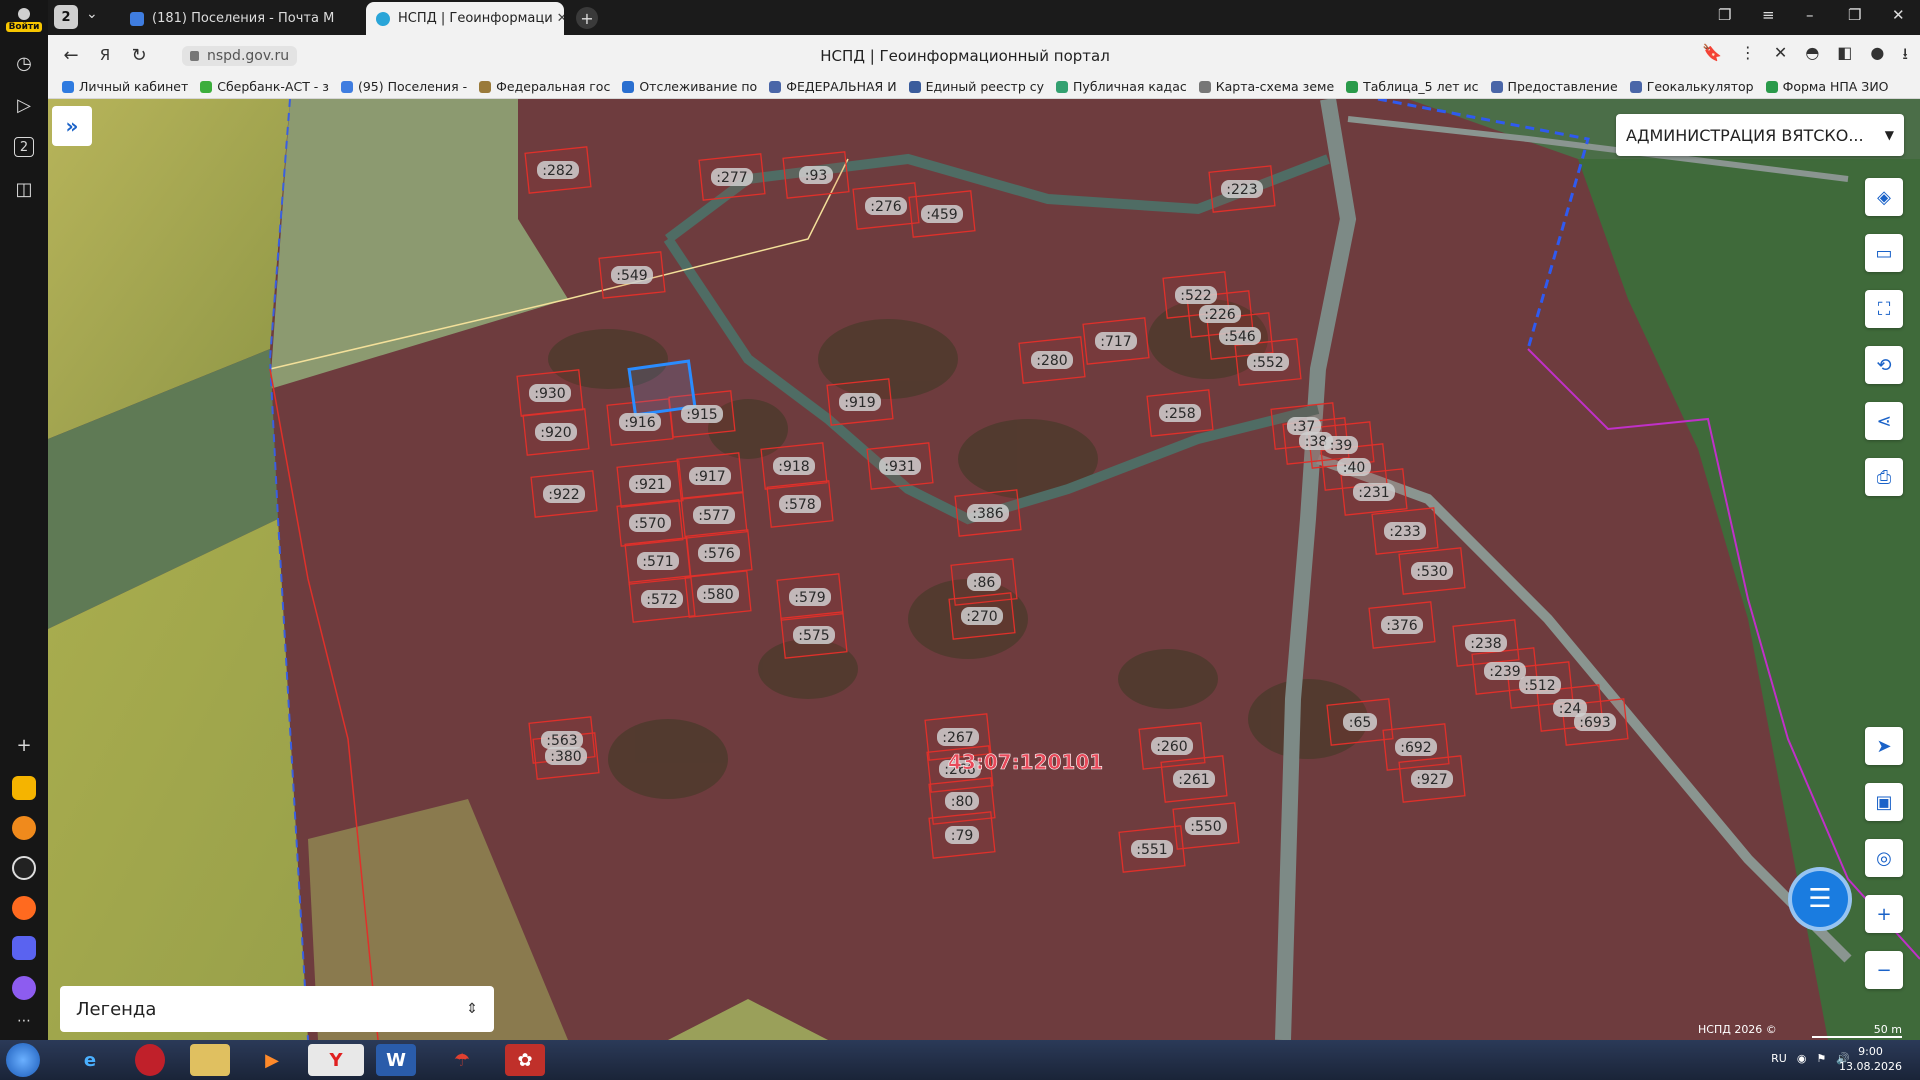 The height and width of the screenshot is (1080, 1920). Describe the element at coordinates (814, 635) in the screenshot. I see `plot-label: :575` at that location.